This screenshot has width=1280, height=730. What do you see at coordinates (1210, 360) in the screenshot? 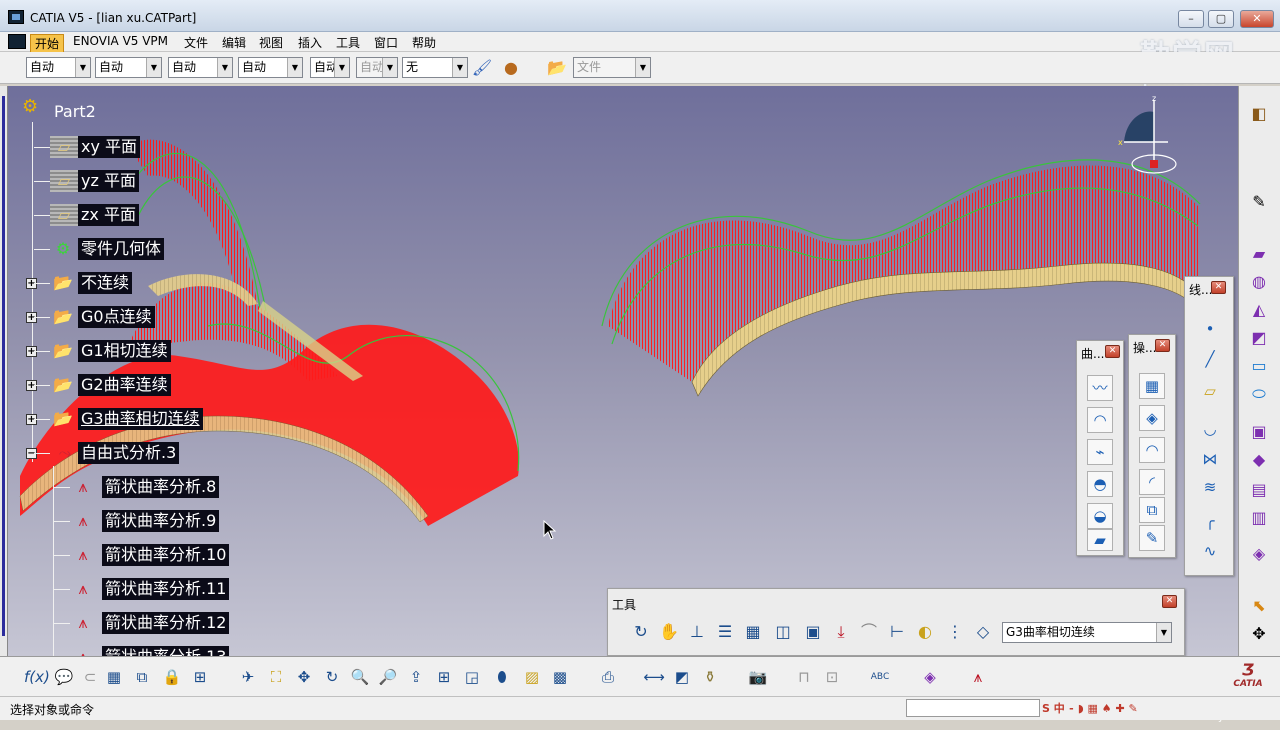
I see `line-icon: ╱` at bounding box center [1210, 360].